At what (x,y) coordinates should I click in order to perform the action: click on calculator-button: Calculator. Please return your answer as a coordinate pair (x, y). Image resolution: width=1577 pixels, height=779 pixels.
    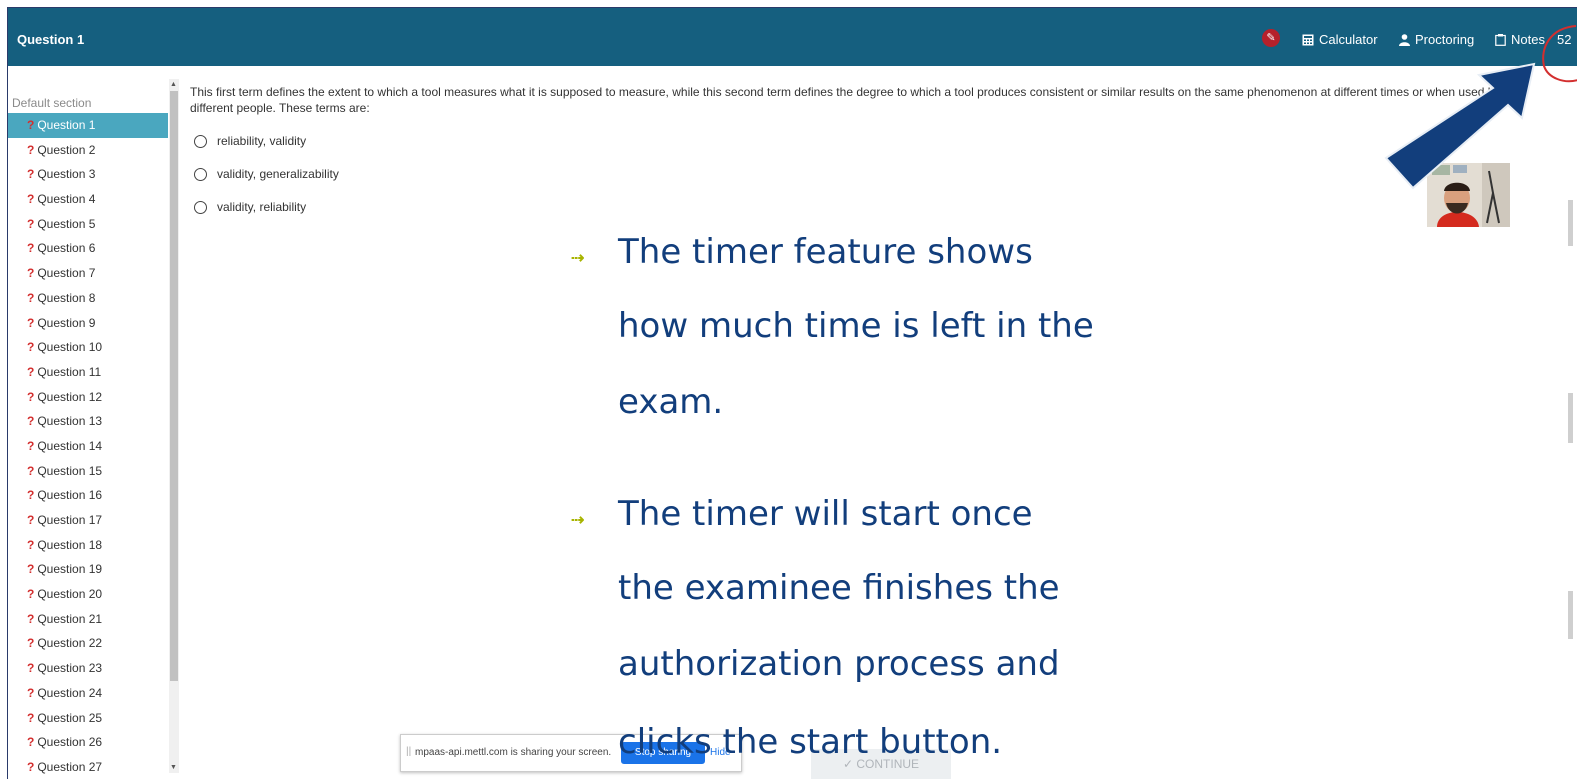
    Looking at the image, I should click on (1340, 39).